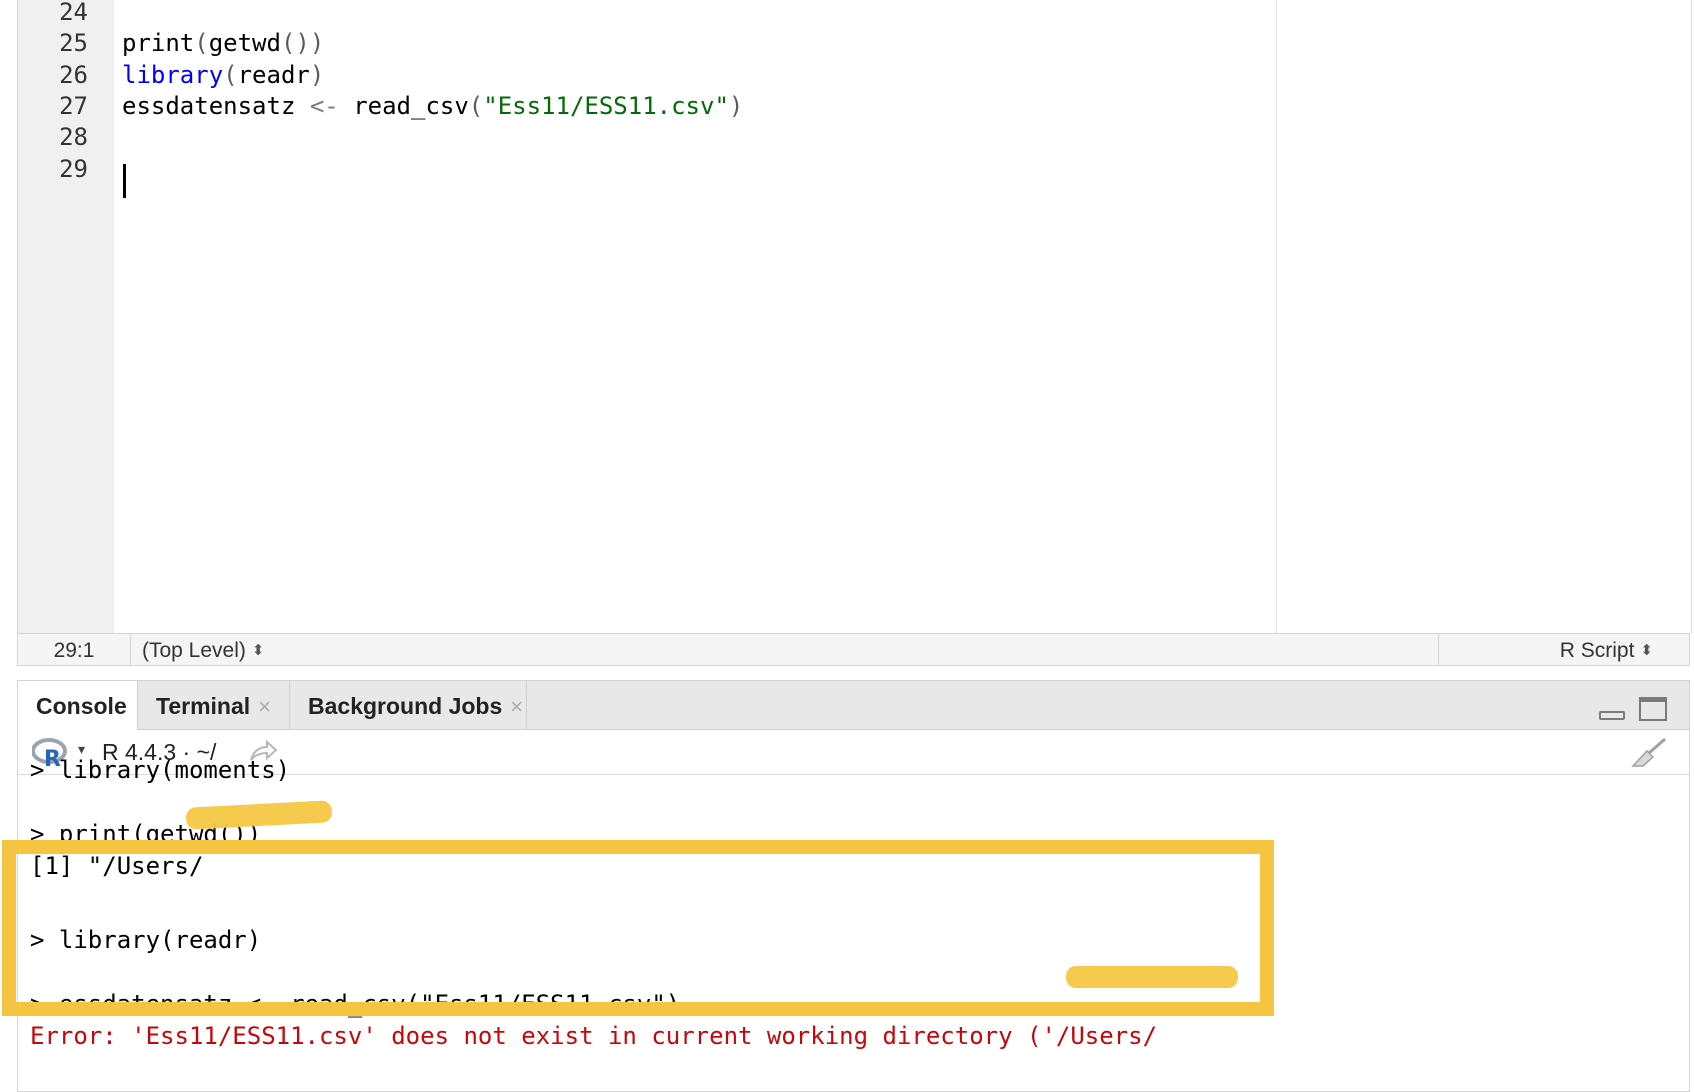  Describe the element at coordinates (66, 316) in the screenshot. I see `line-number-gutter: 24 25 26 27 28 29` at that location.